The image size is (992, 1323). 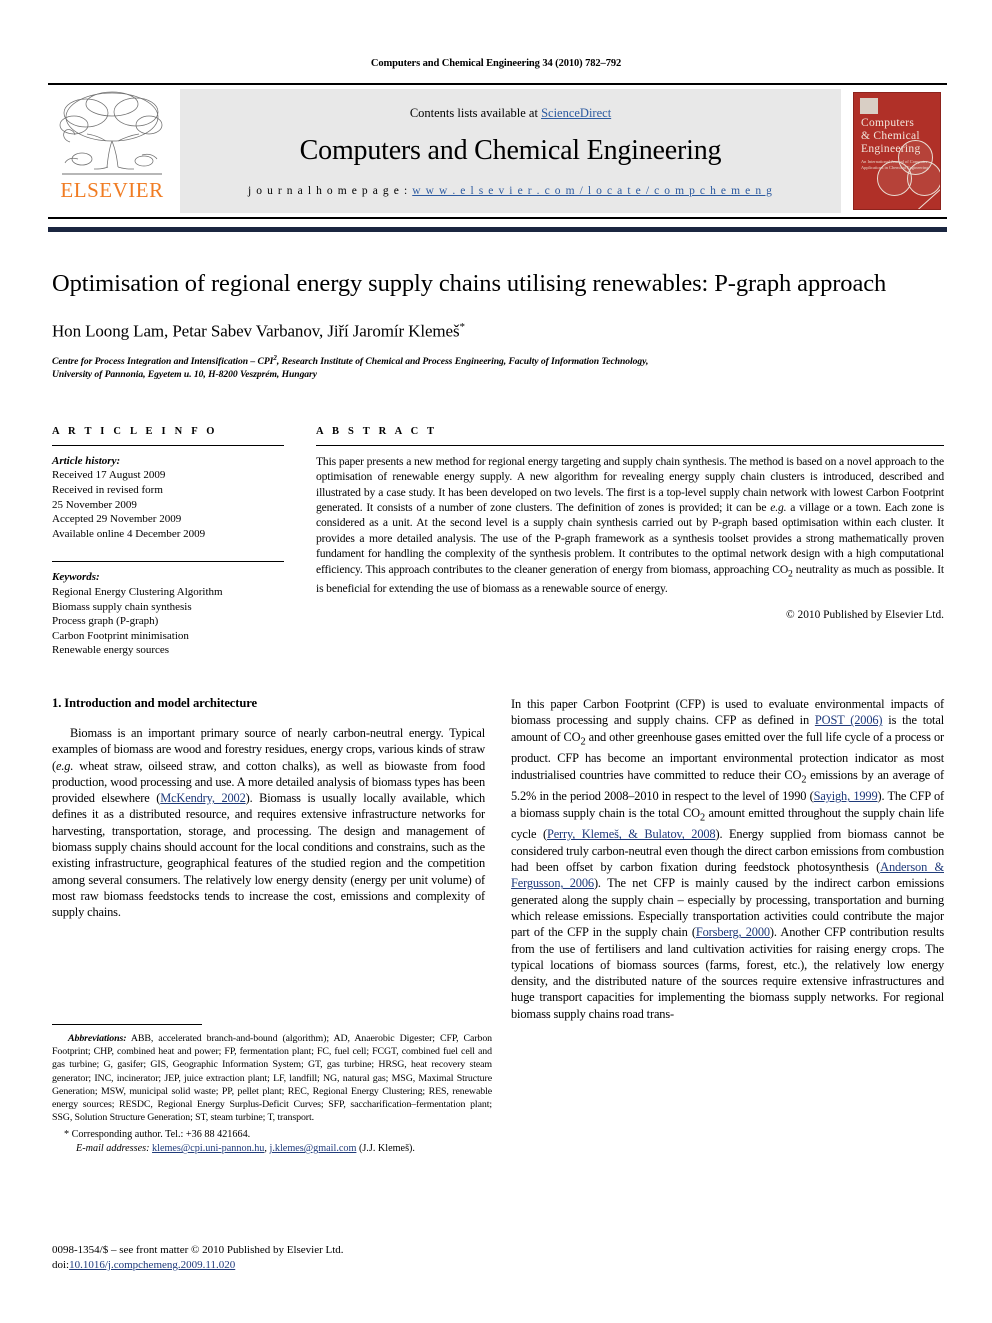 What do you see at coordinates (630, 445) in the screenshot?
I see `abstract-divider` at bounding box center [630, 445].